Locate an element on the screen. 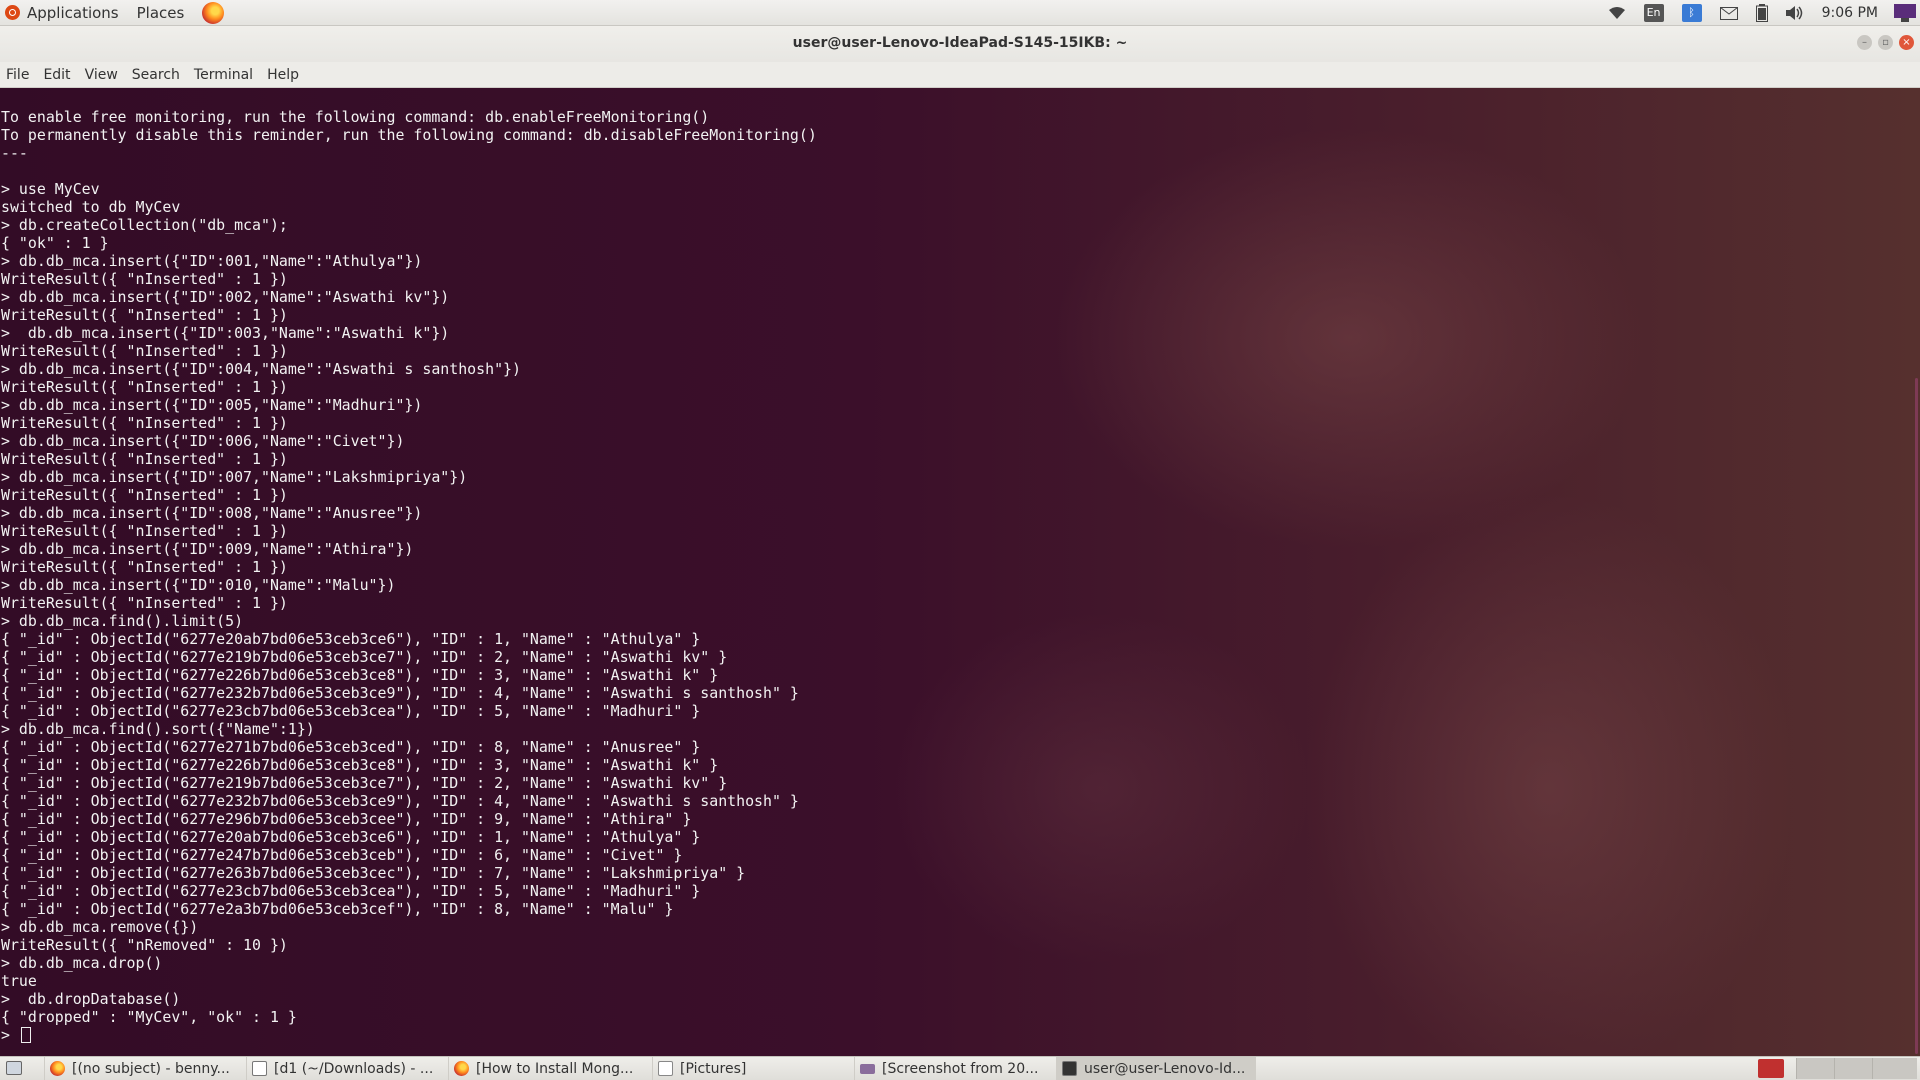  terminal-line: > db.createCollection("db_mca"); is located at coordinates (144, 225).